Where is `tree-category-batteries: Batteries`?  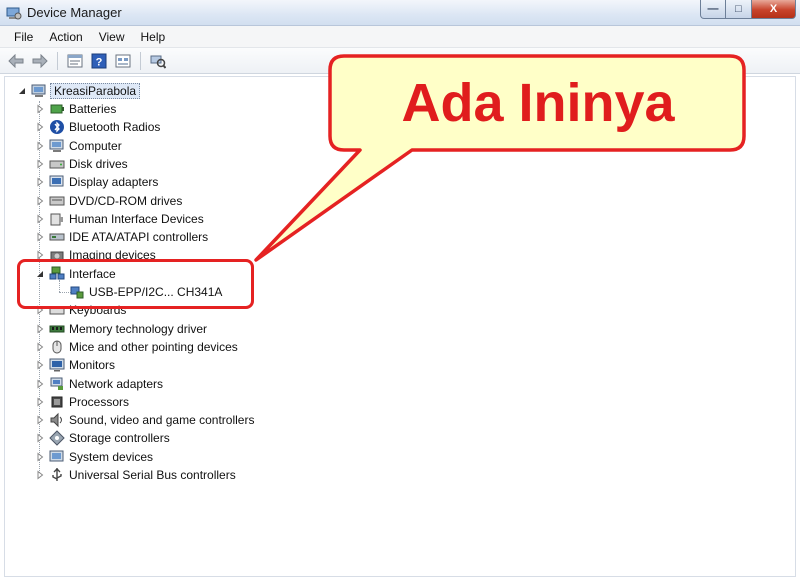
tree-category-batteries: Batteries is located at coordinates (75, 109).